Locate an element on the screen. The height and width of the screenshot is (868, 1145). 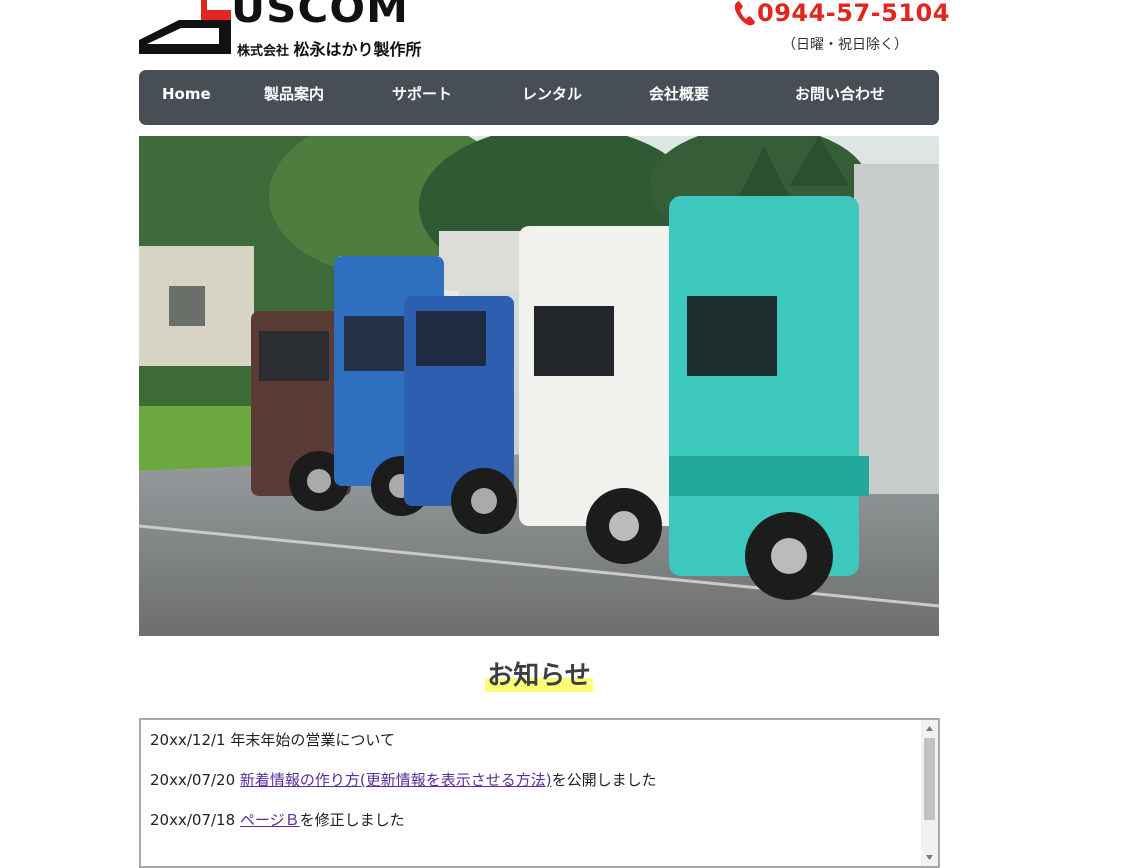
news-text: 年末年始の営業について is located at coordinates (312, 740).